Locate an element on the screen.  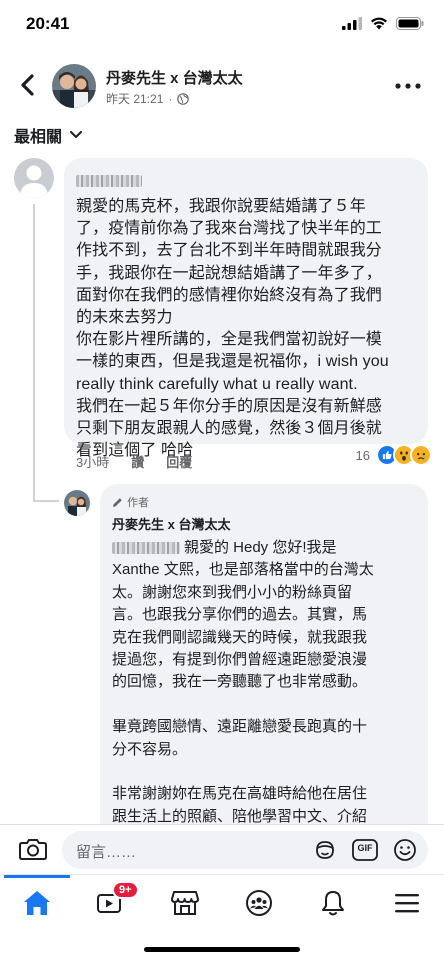
home-indicator is located at coordinates (222, 949).